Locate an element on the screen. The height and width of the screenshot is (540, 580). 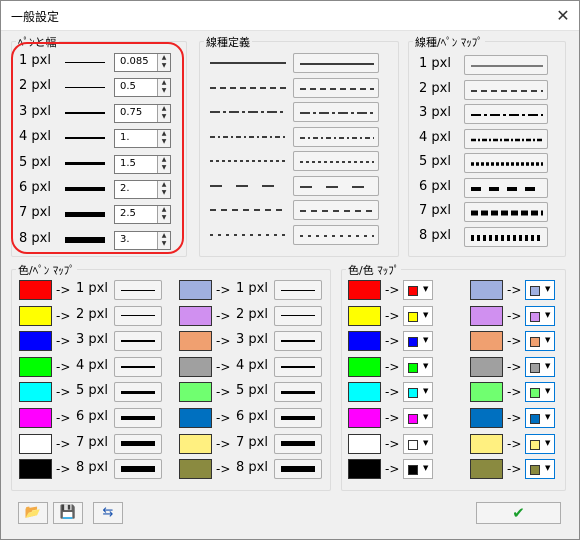
pen-width-spinner: 0.5 ▲ ▼ is located at coordinates (142, 88).